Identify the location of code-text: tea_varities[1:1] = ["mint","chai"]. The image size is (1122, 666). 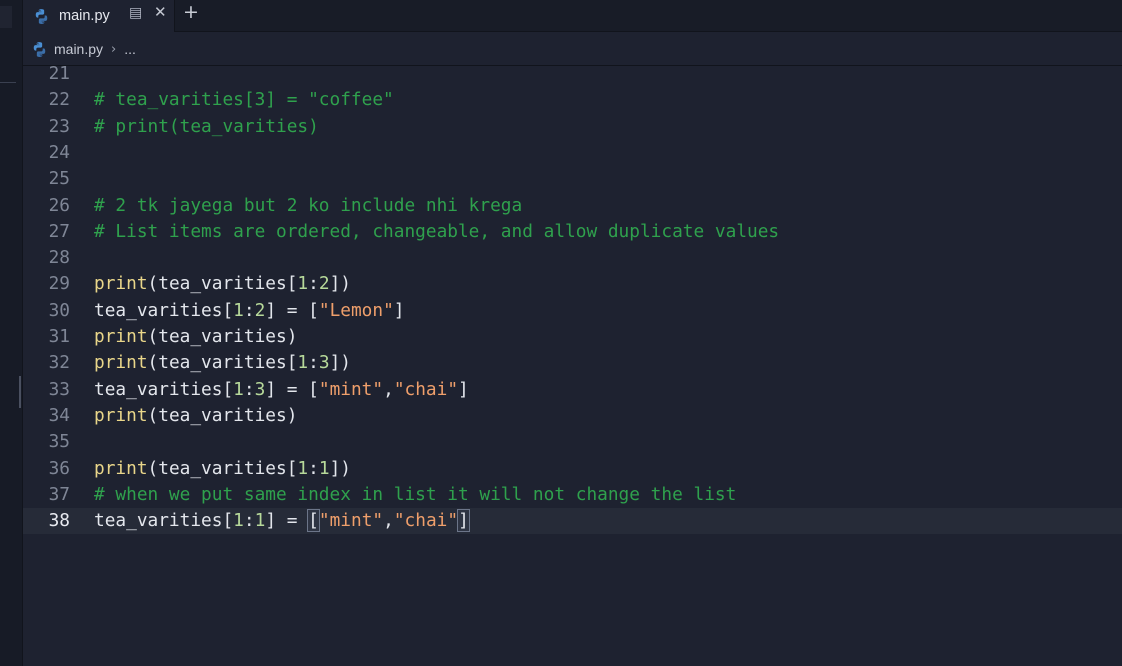
(282, 521).